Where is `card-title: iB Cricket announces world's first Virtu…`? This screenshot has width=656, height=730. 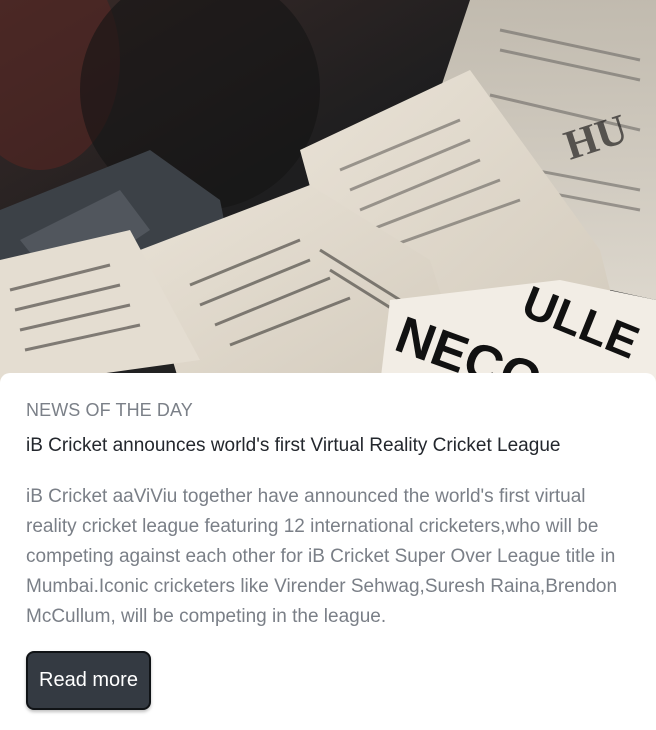 card-title: iB Cricket announces world's first Virtu… is located at coordinates (293, 445).